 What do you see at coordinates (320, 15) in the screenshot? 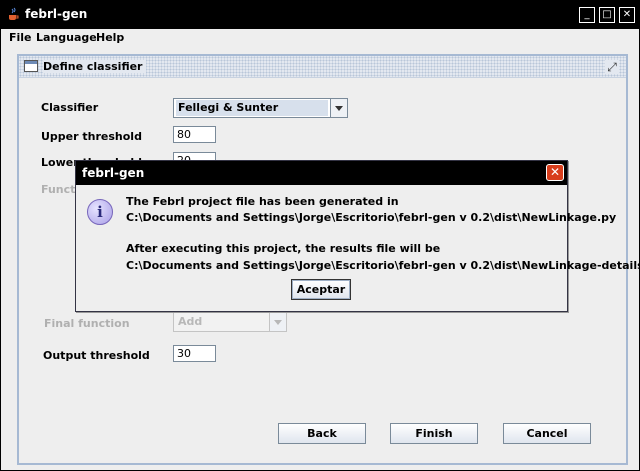
I see `title-bar: febrl-gen _ □ ✕` at bounding box center [320, 15].